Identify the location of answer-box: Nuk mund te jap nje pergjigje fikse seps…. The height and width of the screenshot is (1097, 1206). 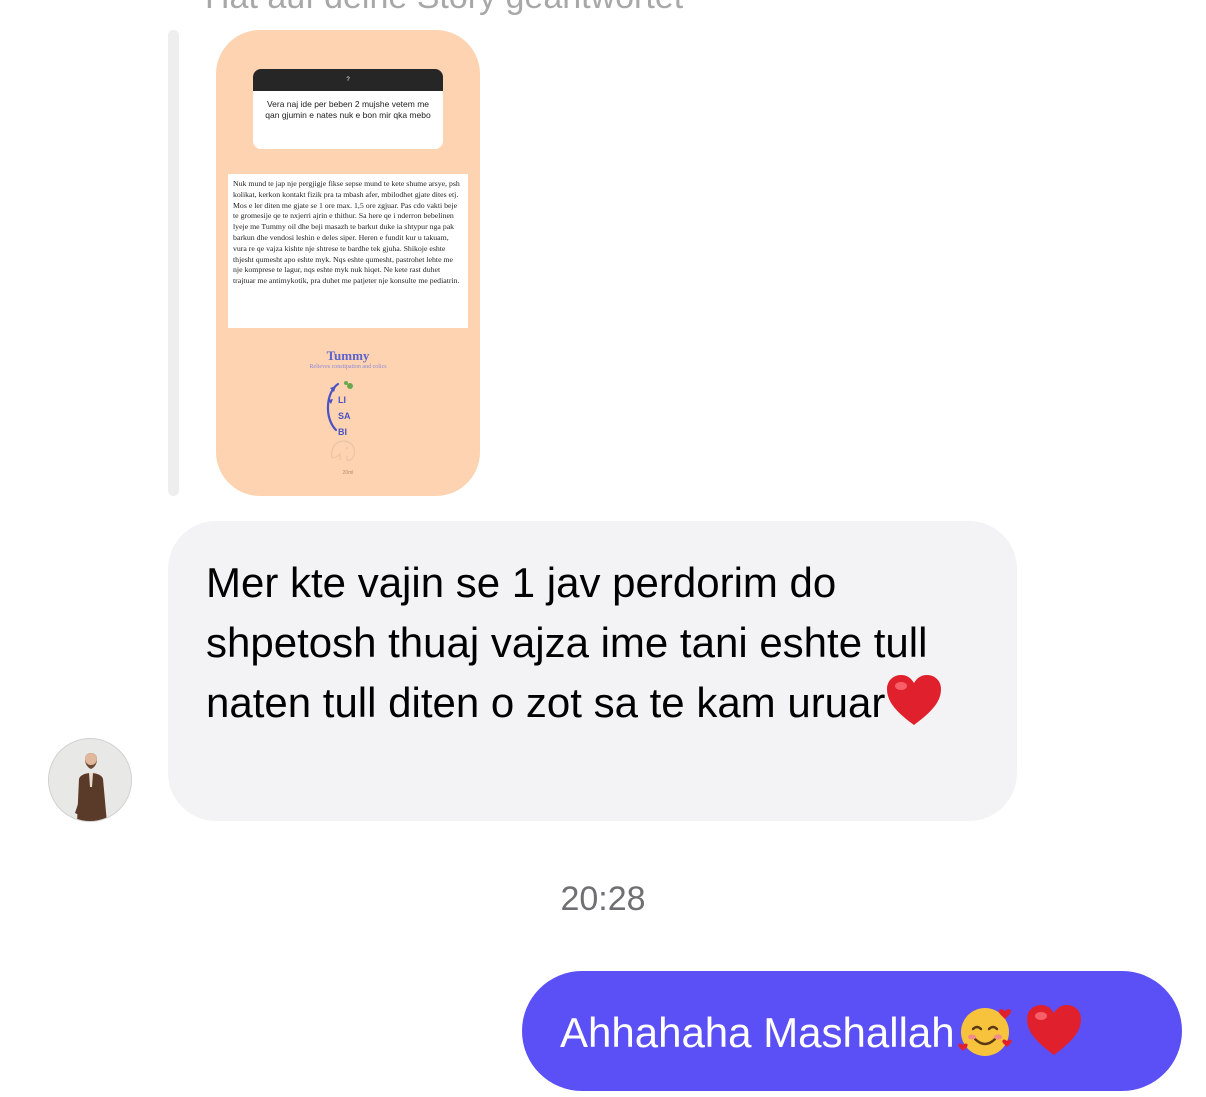
(348, 251).